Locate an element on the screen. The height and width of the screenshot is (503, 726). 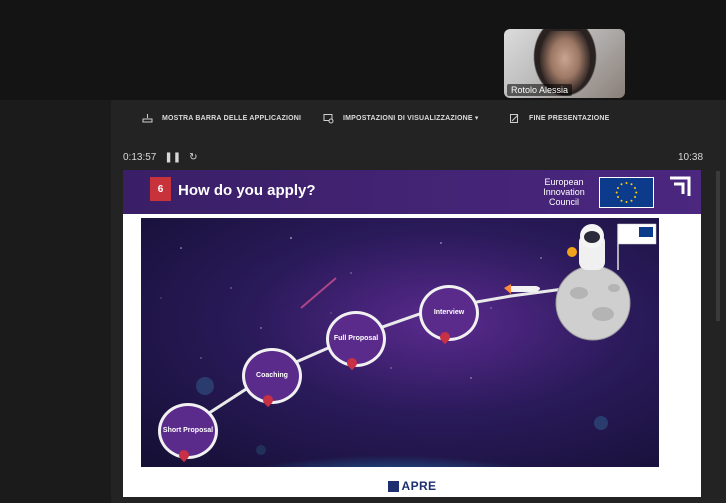
participant-name: Rotolo Alessia is located at coordinates (540, 90).